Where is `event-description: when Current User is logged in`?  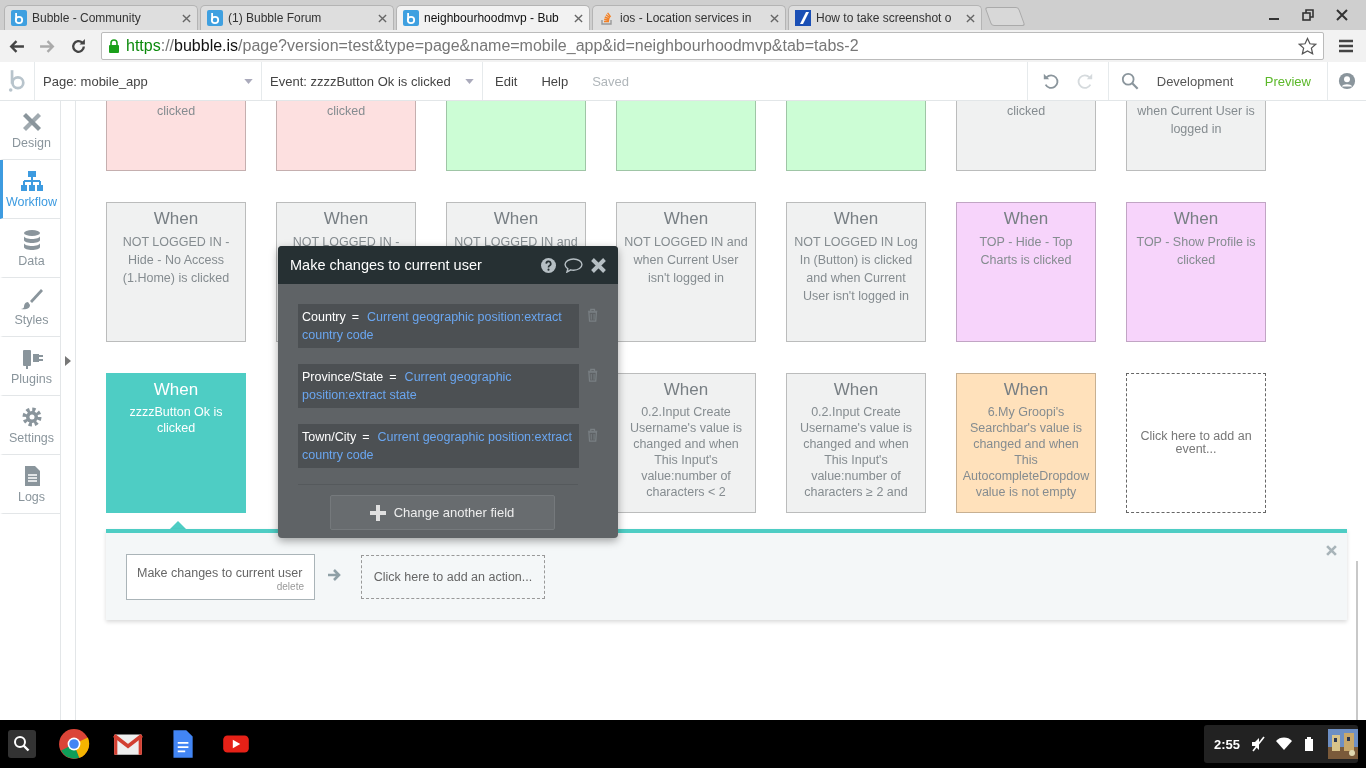 event-description: when Current User is logged in is located at coordinates (1196, 120).